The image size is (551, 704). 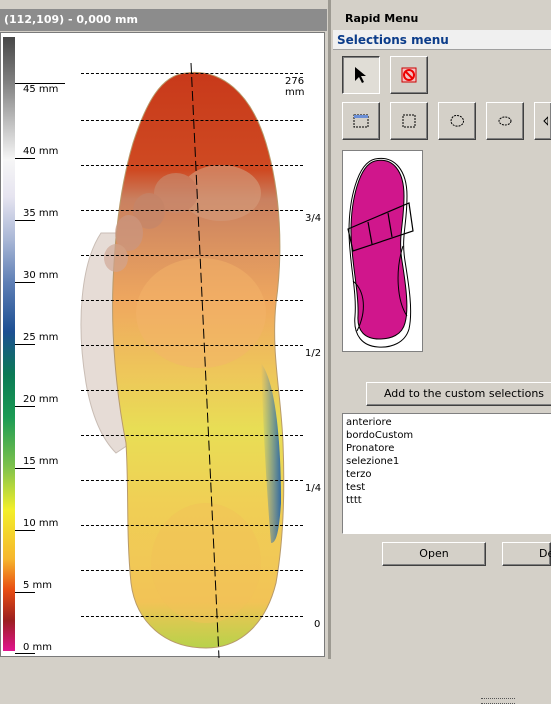 I want to click on scale-label: 40 mm, so click(x=41, y=151).